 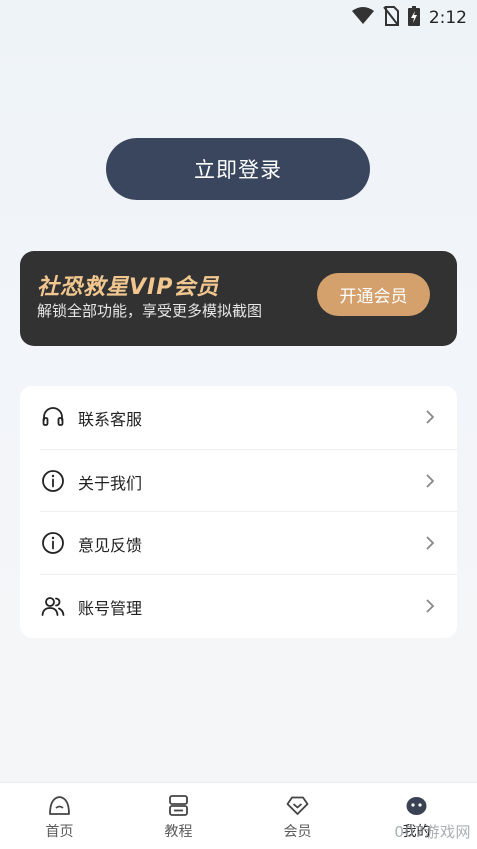 What do you see at coordinates (238, 606) in the screenshot?
I see `menu-item-account-management: 账号管理` at bounding box center [238, 606].